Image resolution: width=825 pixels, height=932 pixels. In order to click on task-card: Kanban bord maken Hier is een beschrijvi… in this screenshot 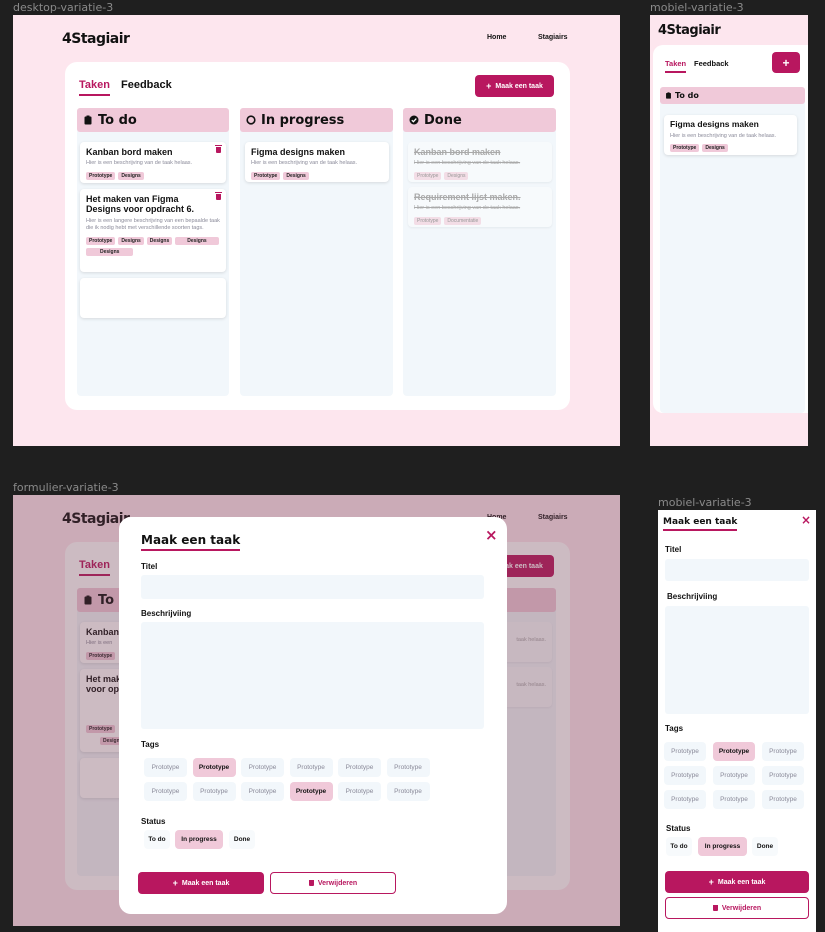, I will do `click(153, 162)`.